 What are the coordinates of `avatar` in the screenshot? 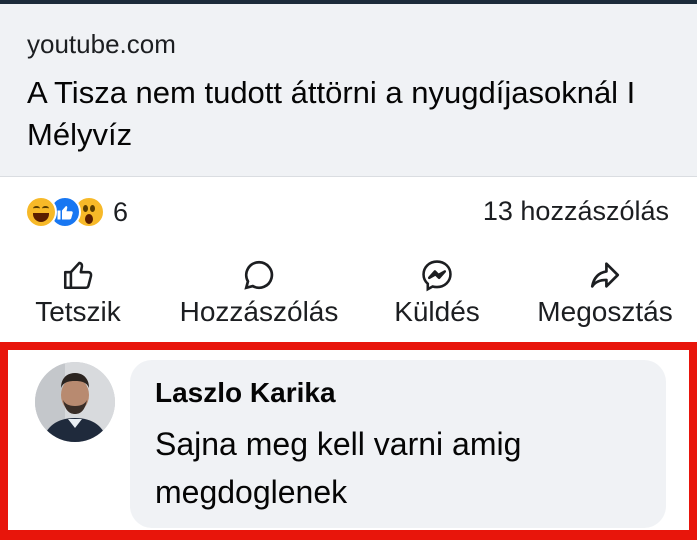 It's located at (75, 402).